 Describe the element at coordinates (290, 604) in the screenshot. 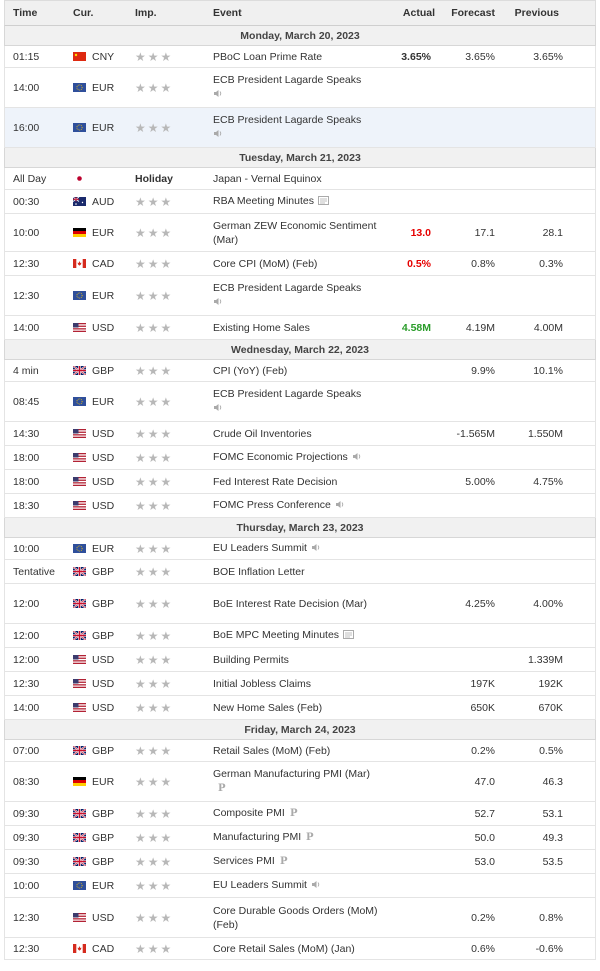

I see `event-title: BoE Interest Rate Decision (Mar)` at that location.